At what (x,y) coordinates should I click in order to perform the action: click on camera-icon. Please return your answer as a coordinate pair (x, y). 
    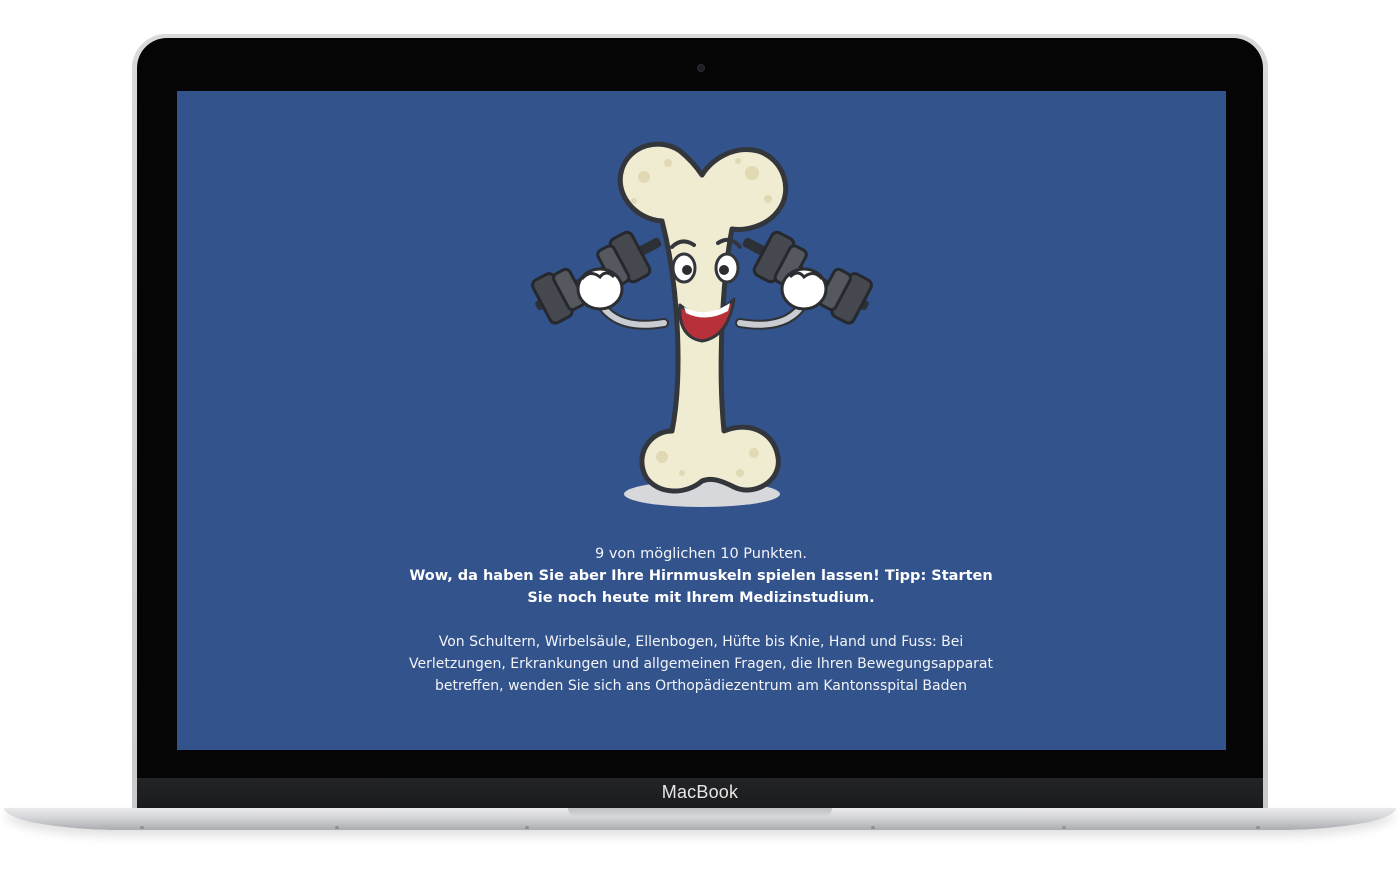
    Looking at the image, I should click on (701, 68).